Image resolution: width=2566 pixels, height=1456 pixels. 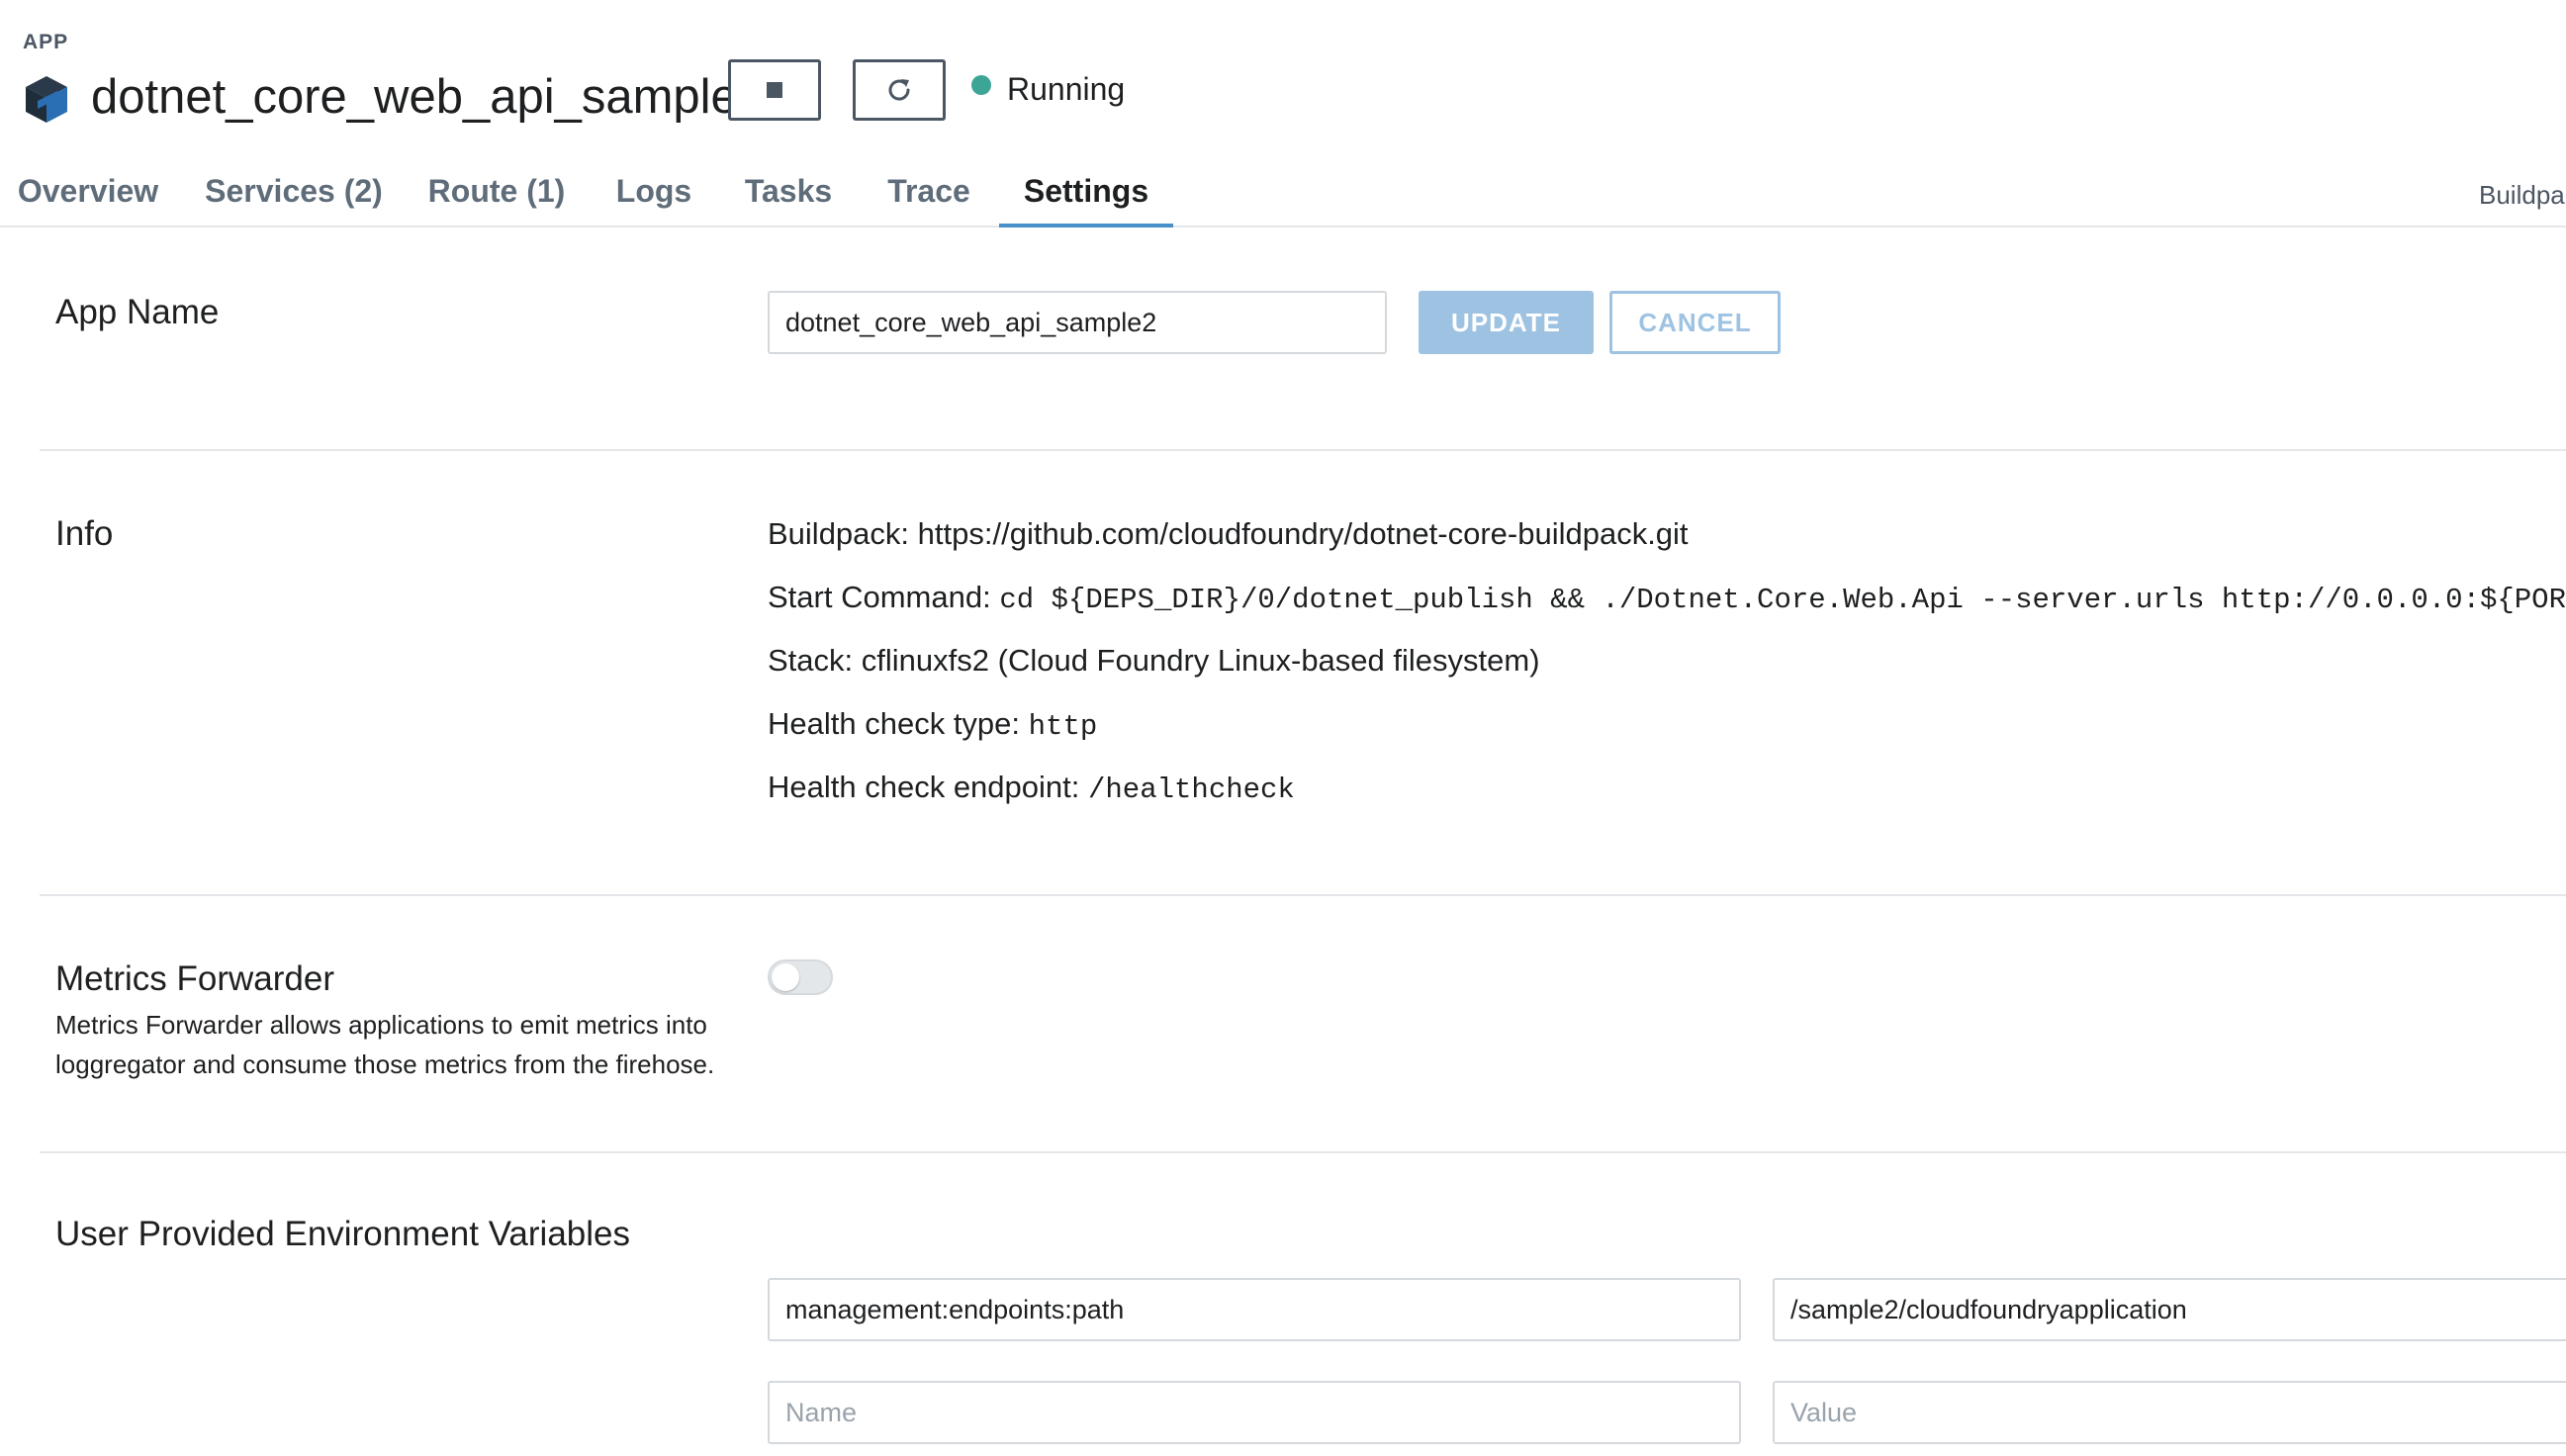 I want to click on page-title: dotnet_core_web_api_sample2, so click(x=428, y=97).